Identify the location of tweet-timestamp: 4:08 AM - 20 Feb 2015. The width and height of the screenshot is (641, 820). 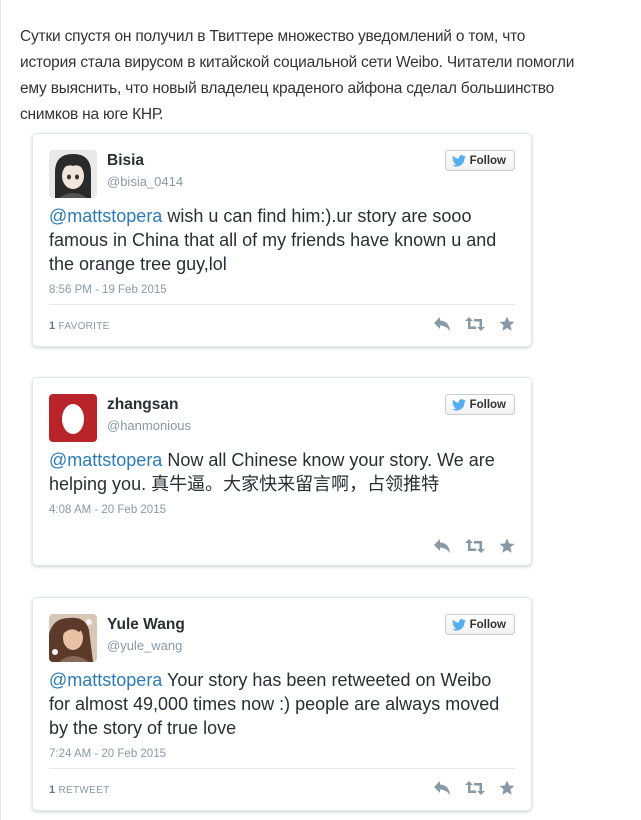
(107, 510).